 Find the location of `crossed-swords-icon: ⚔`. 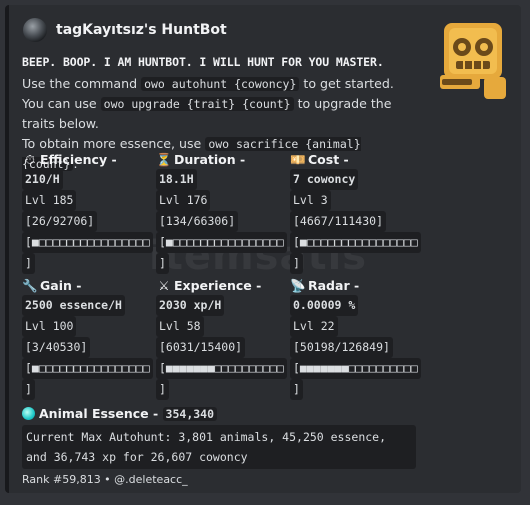

crossed-swords-icon: ⚔ is located at coordinates (164, 285).